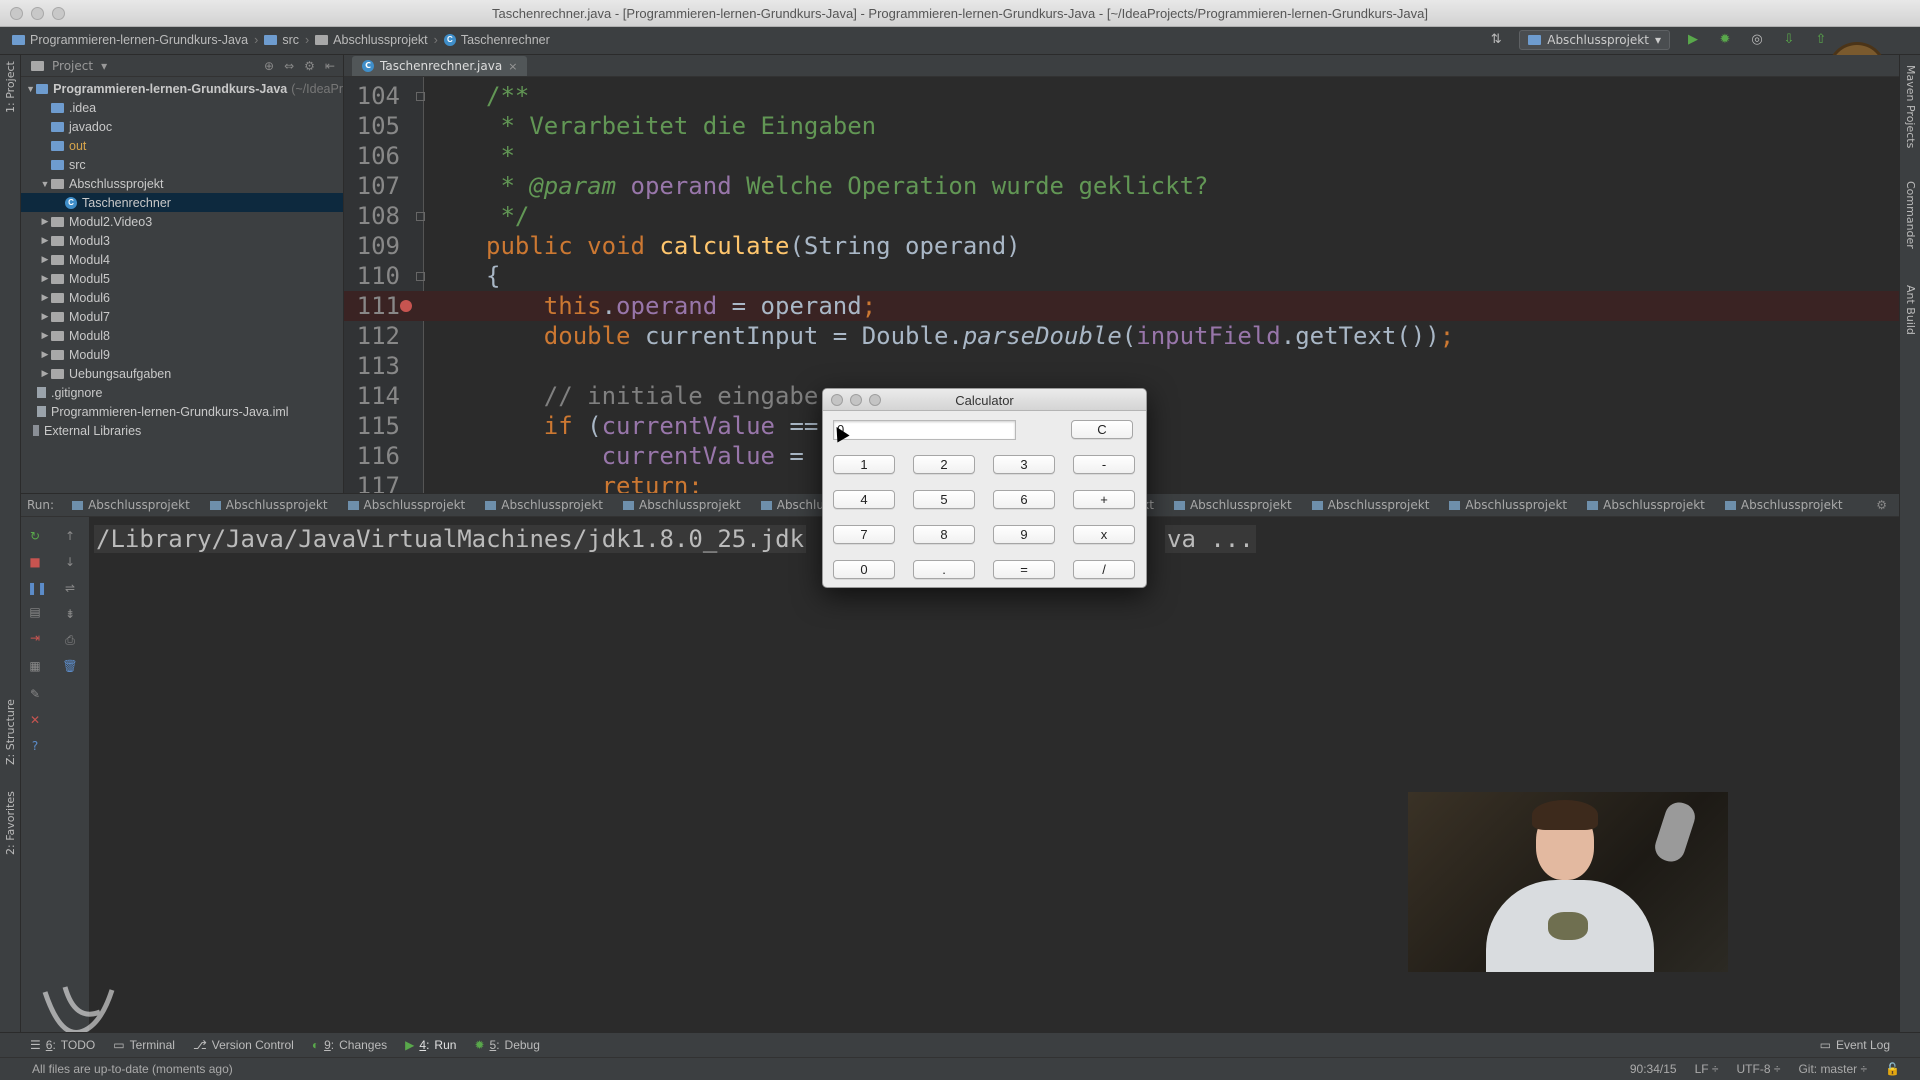  I want to click on calculator-key-button: 4, so click(864, 499).